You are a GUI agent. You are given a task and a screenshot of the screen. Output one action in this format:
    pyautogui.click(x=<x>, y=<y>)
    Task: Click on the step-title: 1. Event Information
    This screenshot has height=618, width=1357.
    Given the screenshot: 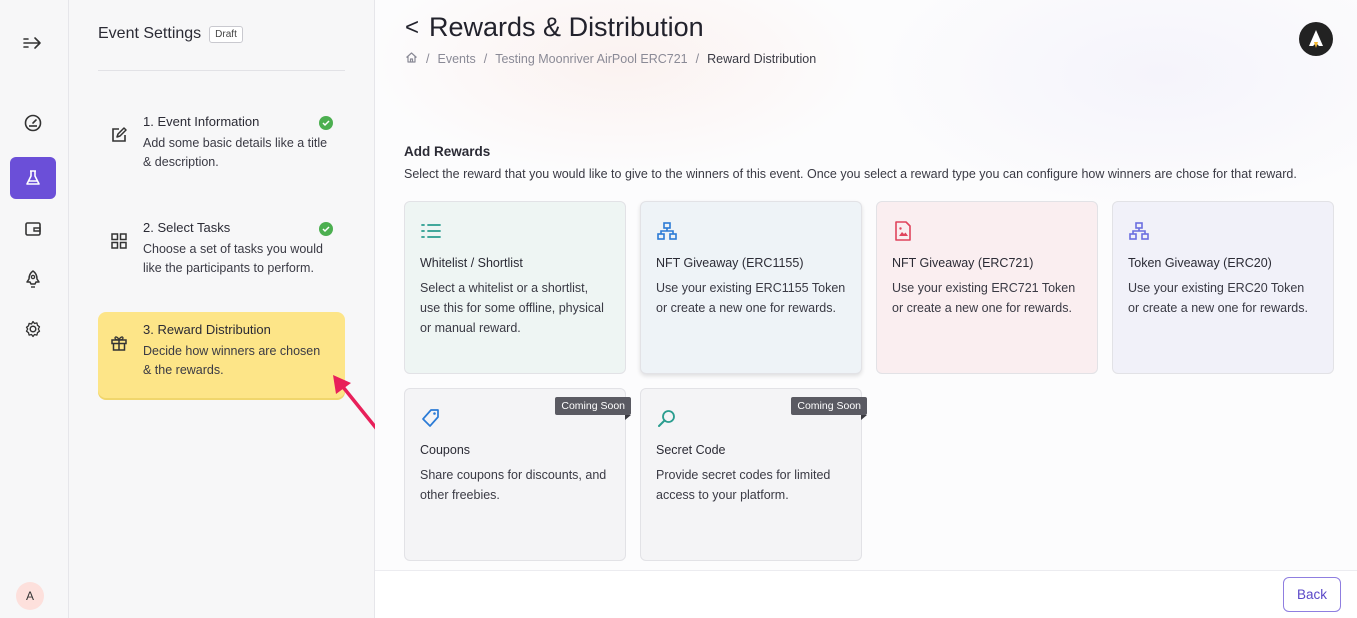 What is the action you would take?
    pyautogui.click(x=201, y=121)
    